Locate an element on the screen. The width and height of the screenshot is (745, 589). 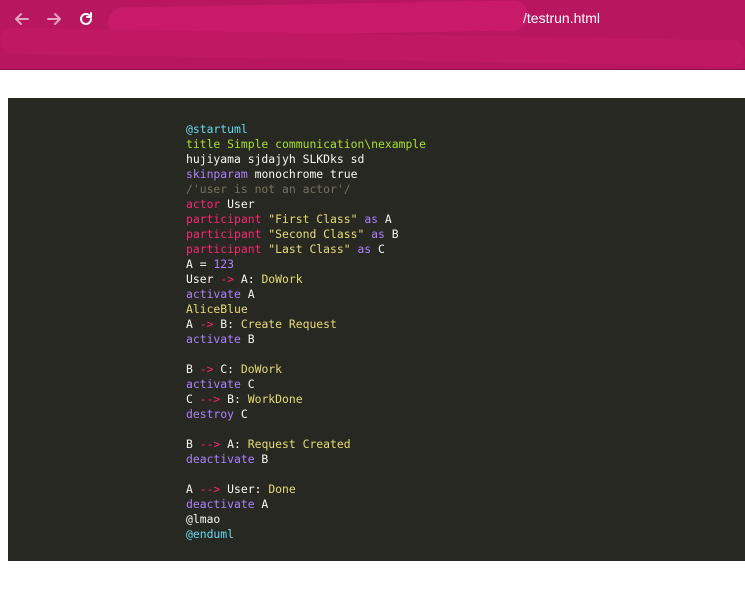
code-line: participant "Last Class" as C is located at coordinates (306, 249).